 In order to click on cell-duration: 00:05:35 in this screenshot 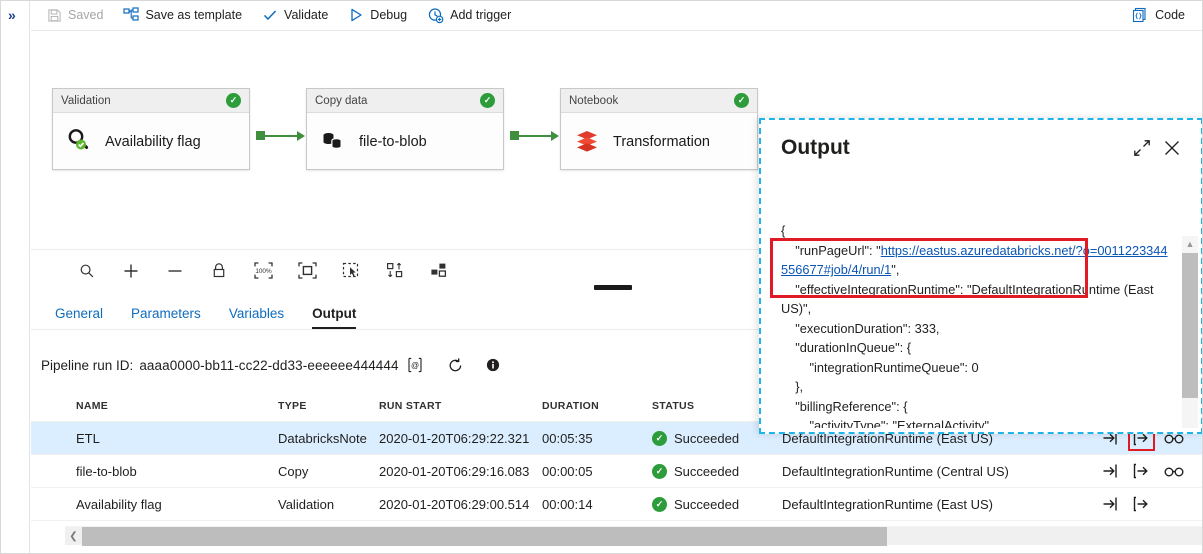, I will do `click(567, 438)`.